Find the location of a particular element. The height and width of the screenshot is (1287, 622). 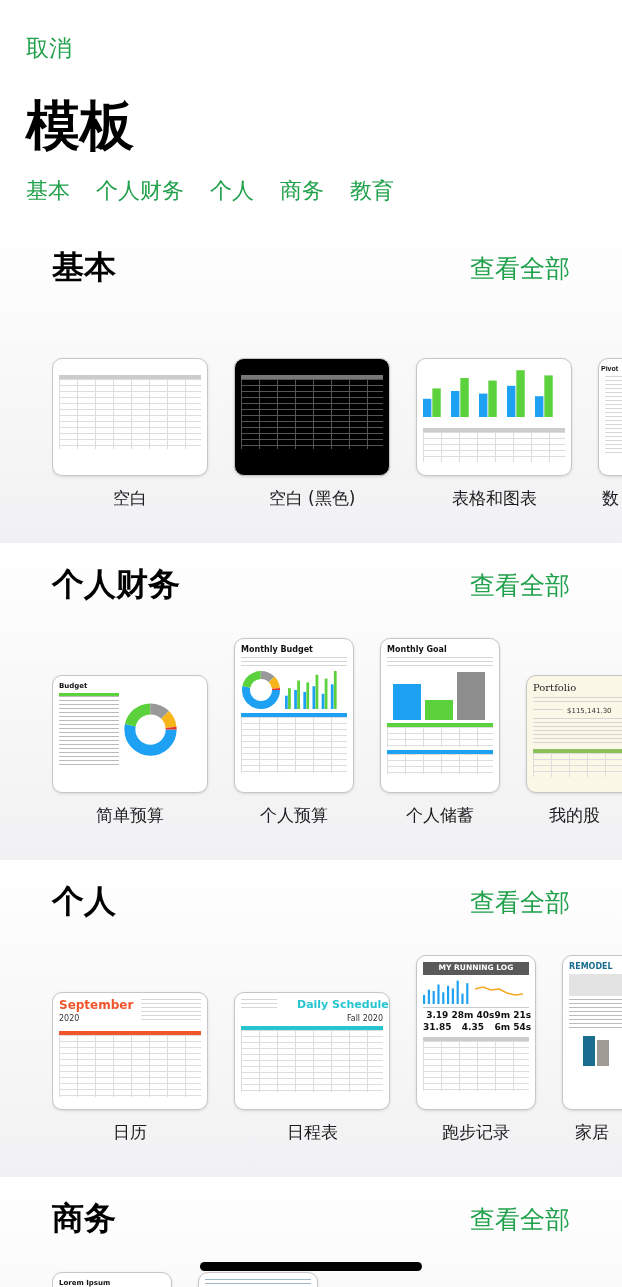

template-name: 日历 is located at coordinates (130, 1132).